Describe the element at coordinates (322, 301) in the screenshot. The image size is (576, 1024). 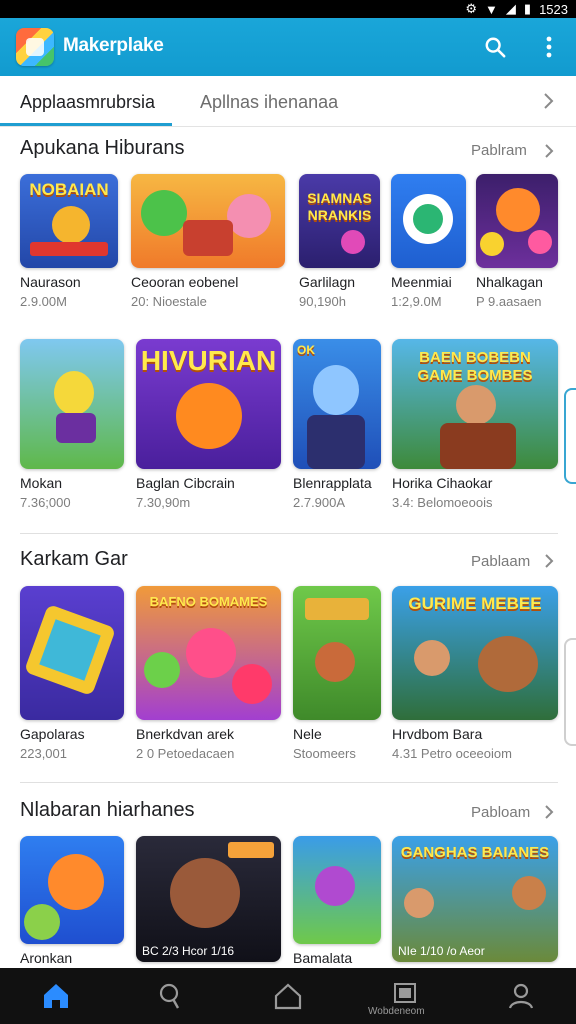
I see `app-meta: 90,190h` at that location.